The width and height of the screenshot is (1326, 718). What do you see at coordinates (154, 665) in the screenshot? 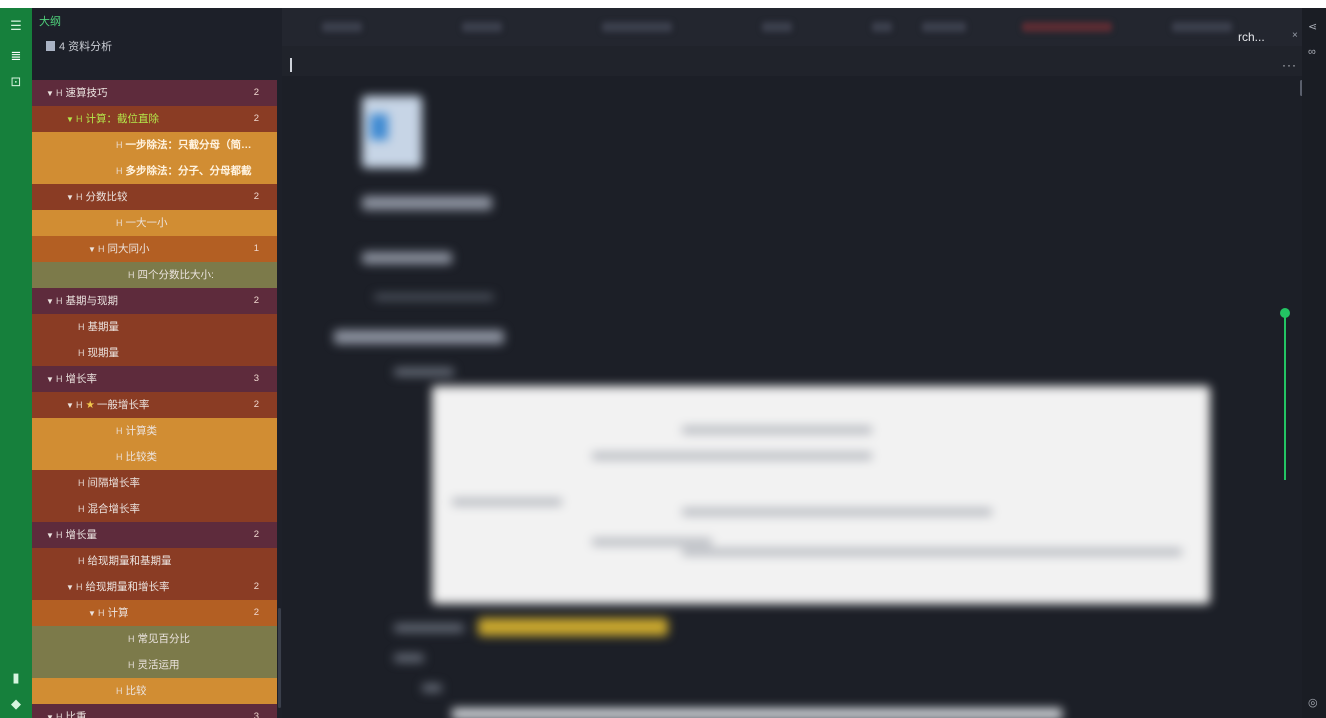
I see `outline-item: H 灵活运用` at bounding box center [154, 665].